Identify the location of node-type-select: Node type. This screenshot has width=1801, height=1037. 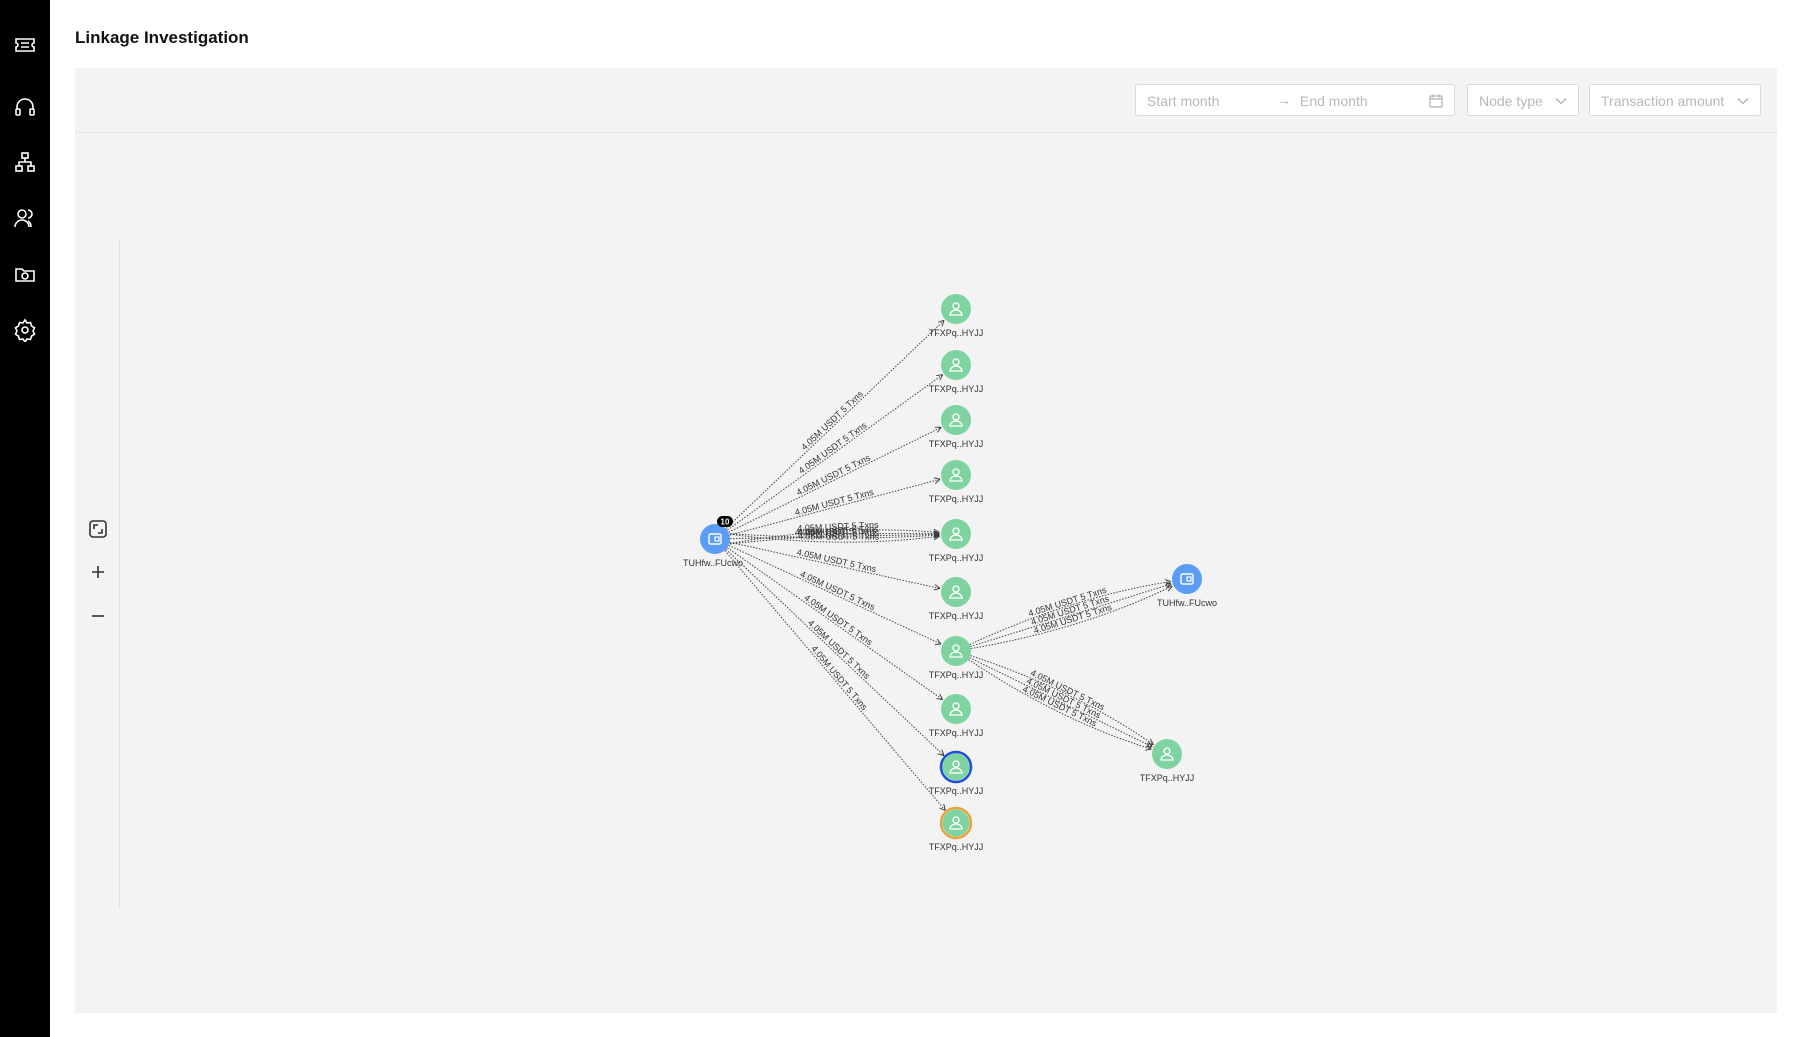
(1523, 100).